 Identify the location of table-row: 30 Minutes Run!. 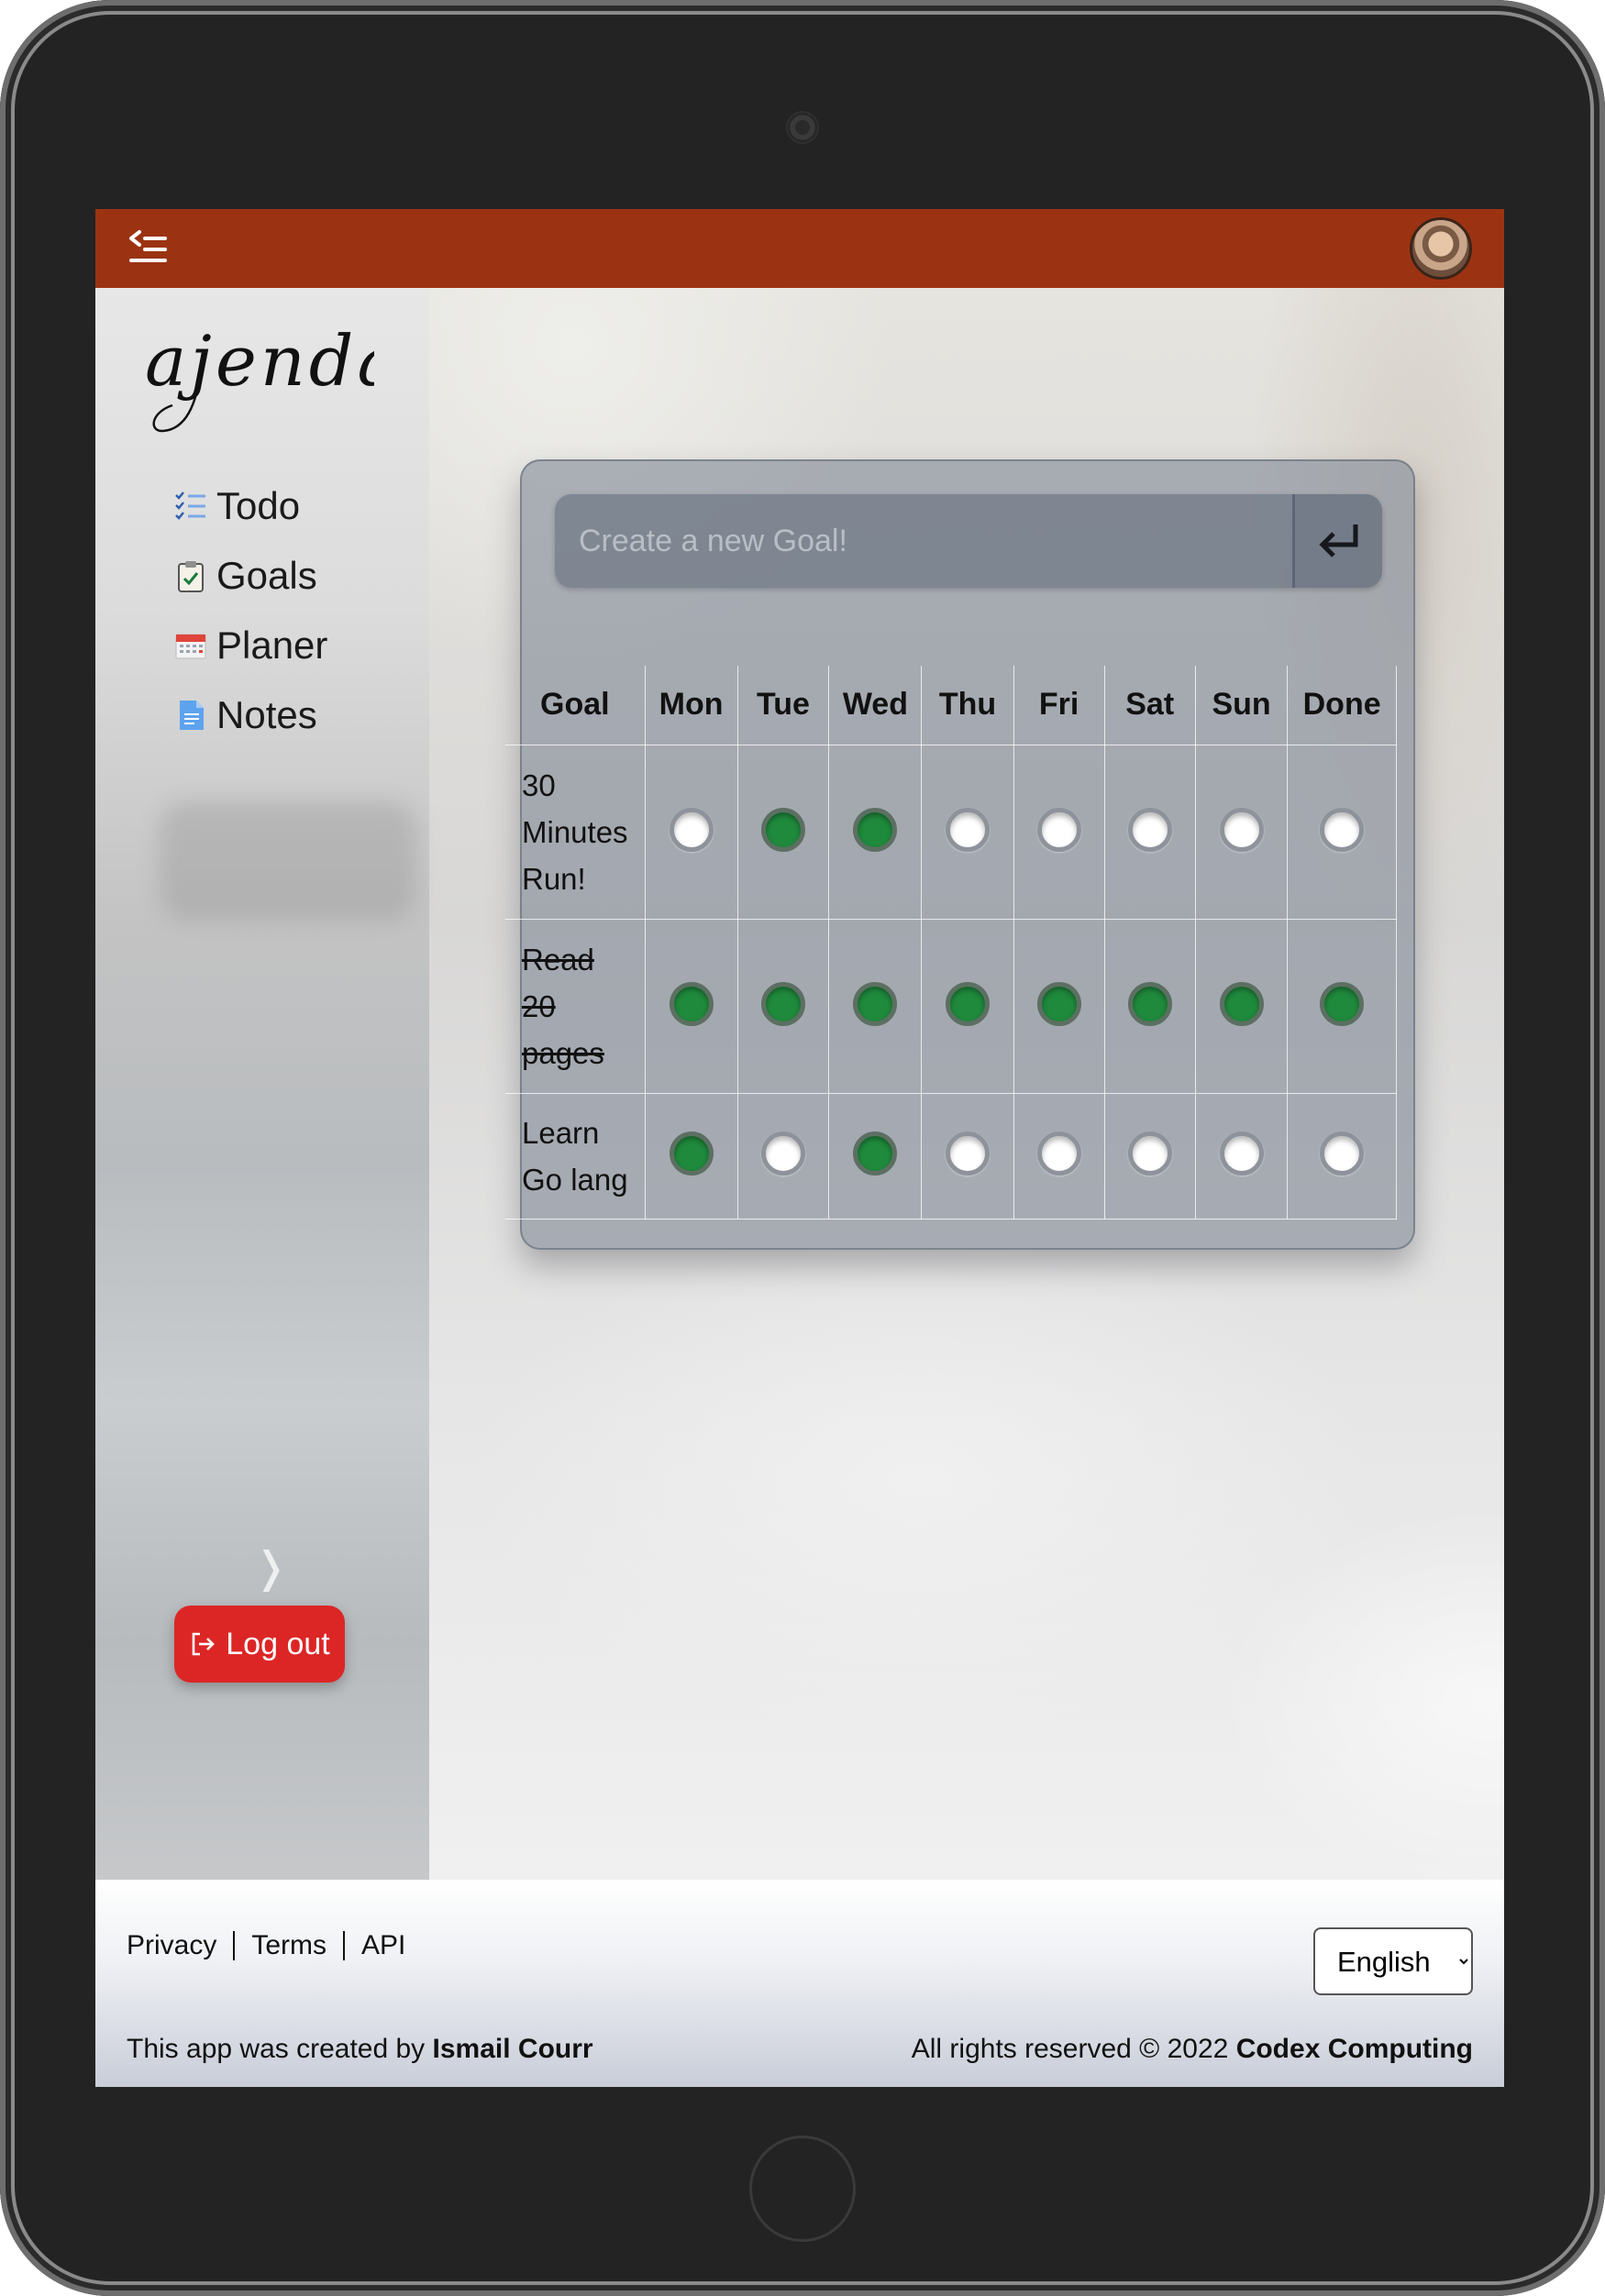
(951, 832).